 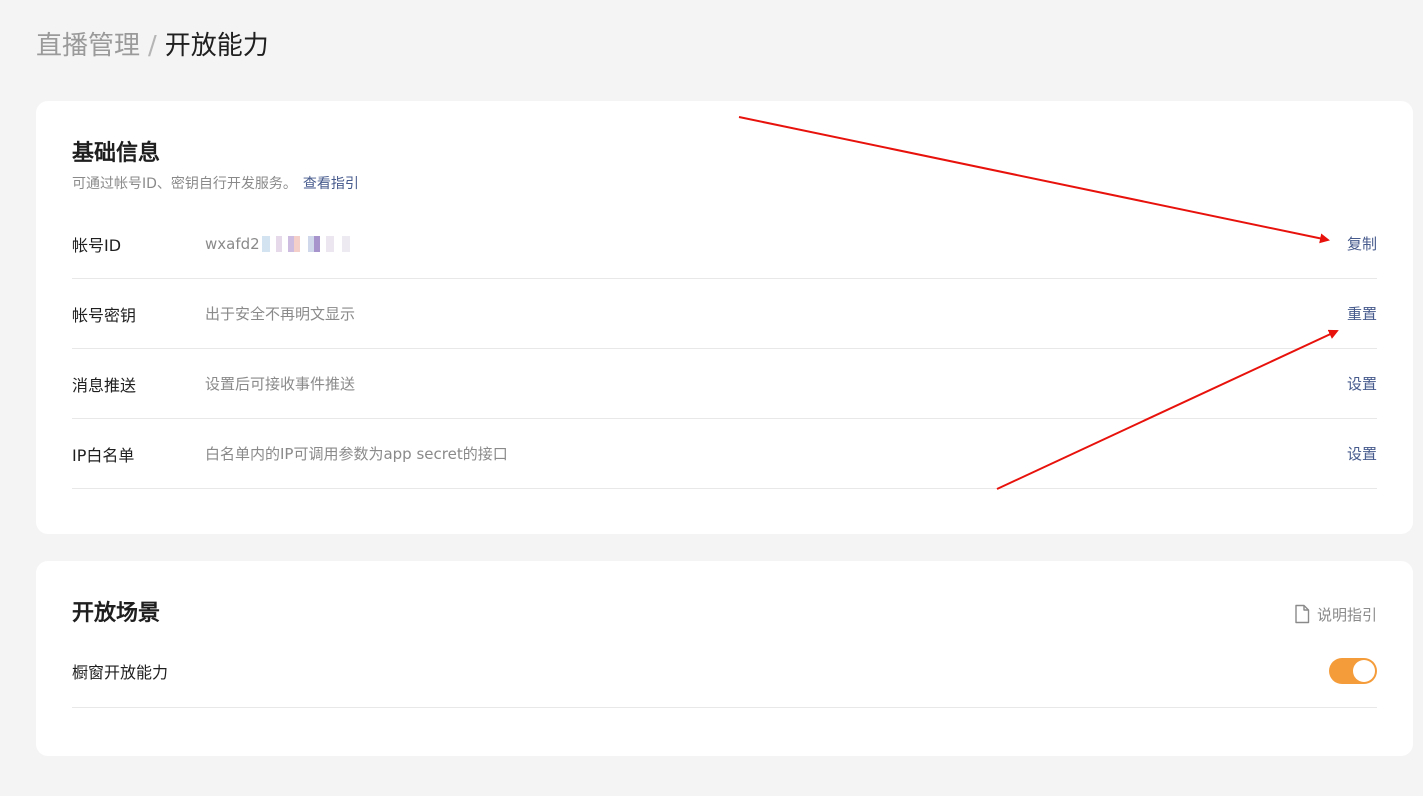 What do you see at coordinates (232, 243) in the screenshot?
I see `account-id-value: wxafd2` at bounding box center [232, 243].